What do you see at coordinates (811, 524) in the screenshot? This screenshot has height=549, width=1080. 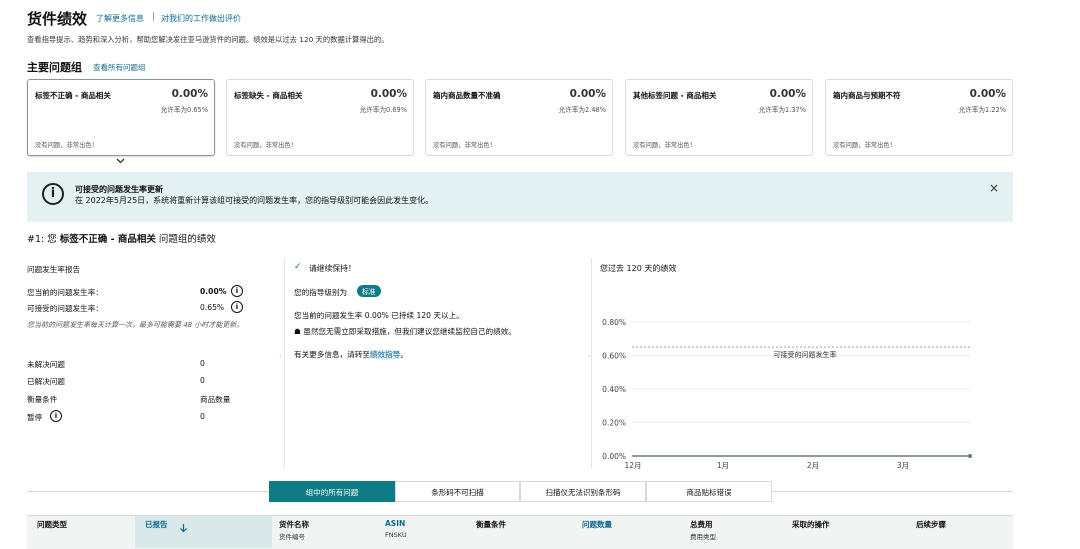 I see `column-header-action-taken: 采取的操作` at bounding box center [811, 524].